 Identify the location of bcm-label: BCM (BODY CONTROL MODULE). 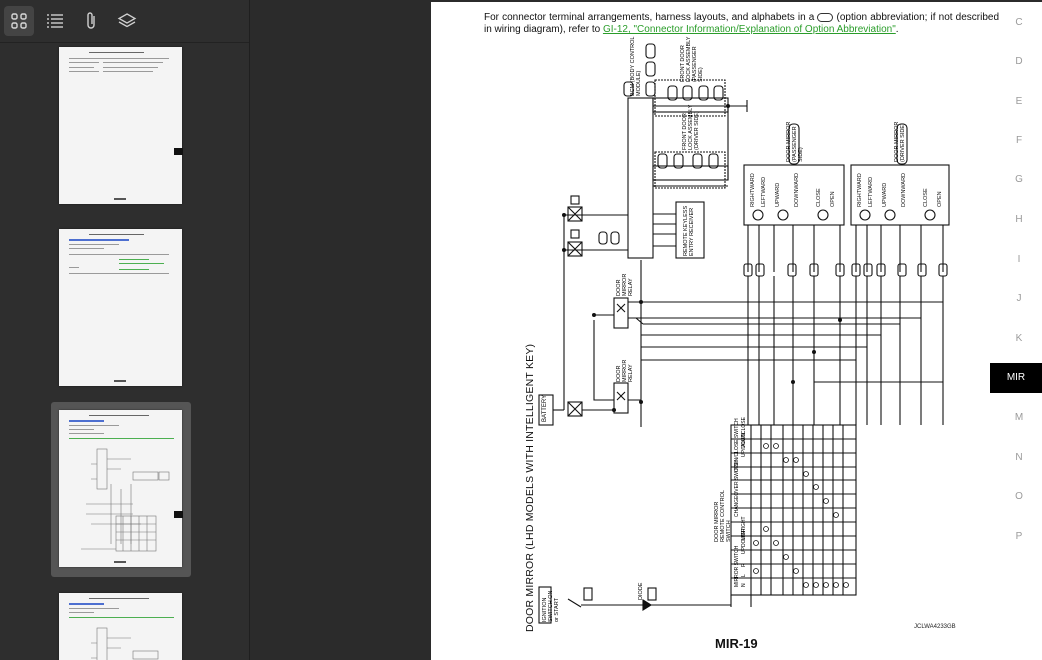
(636, 66).